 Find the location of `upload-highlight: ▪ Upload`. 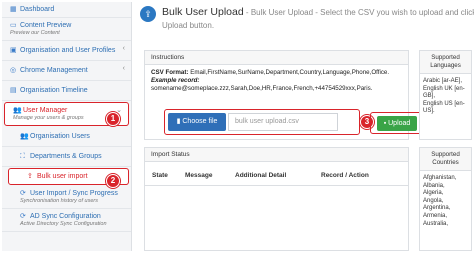

upload-highlight: ▪ Upload is located at coordinates (396, 123).